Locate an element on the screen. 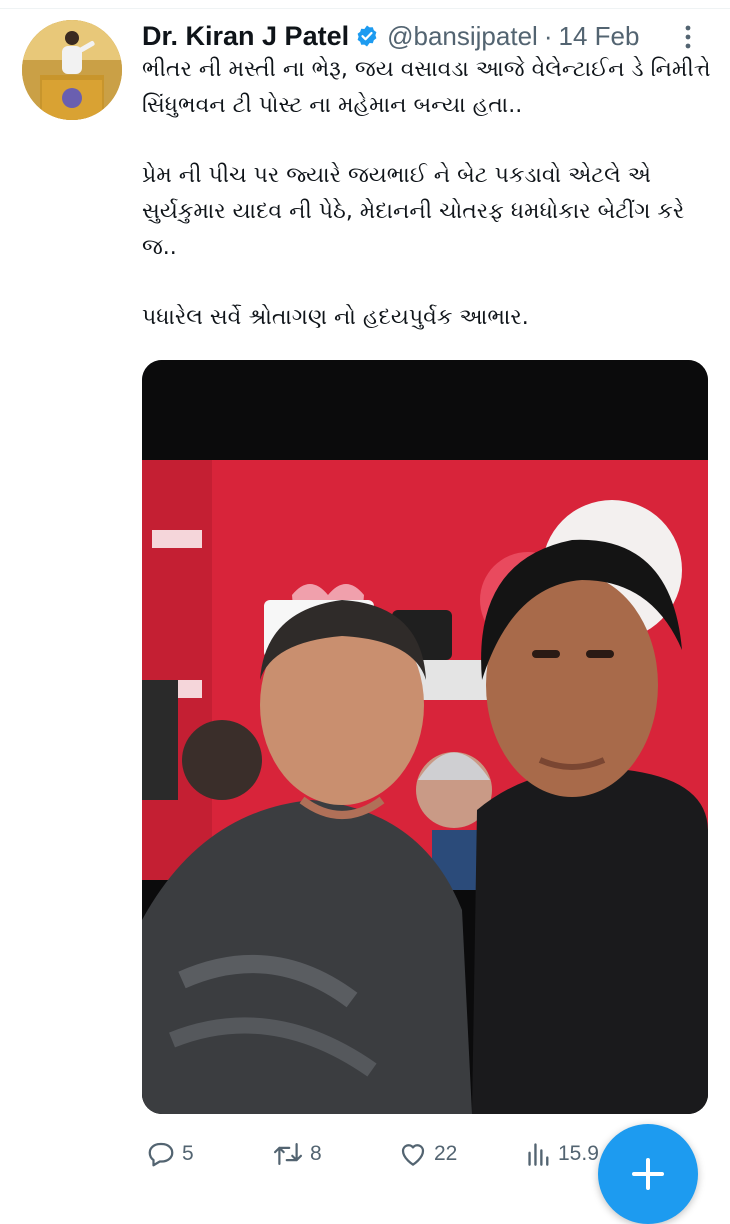  retweet-count: 8 is located at coordinates (316, 1153).